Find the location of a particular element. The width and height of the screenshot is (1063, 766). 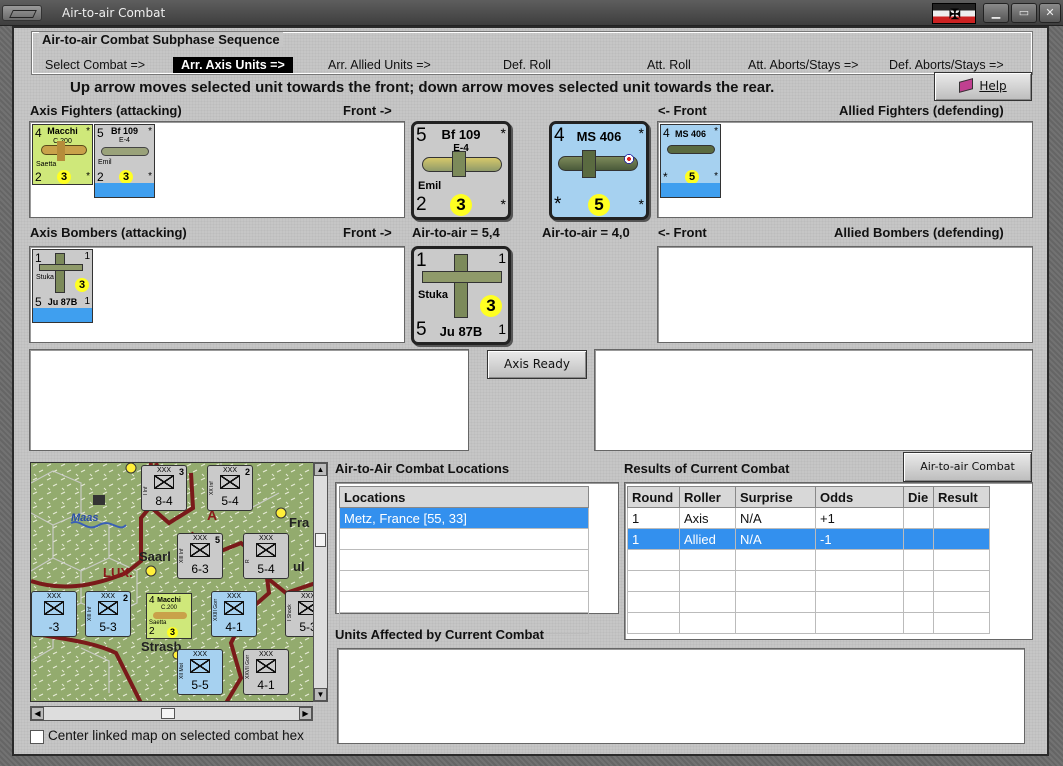

counter-stack-count: 2 is located at coordinates (247, 472).